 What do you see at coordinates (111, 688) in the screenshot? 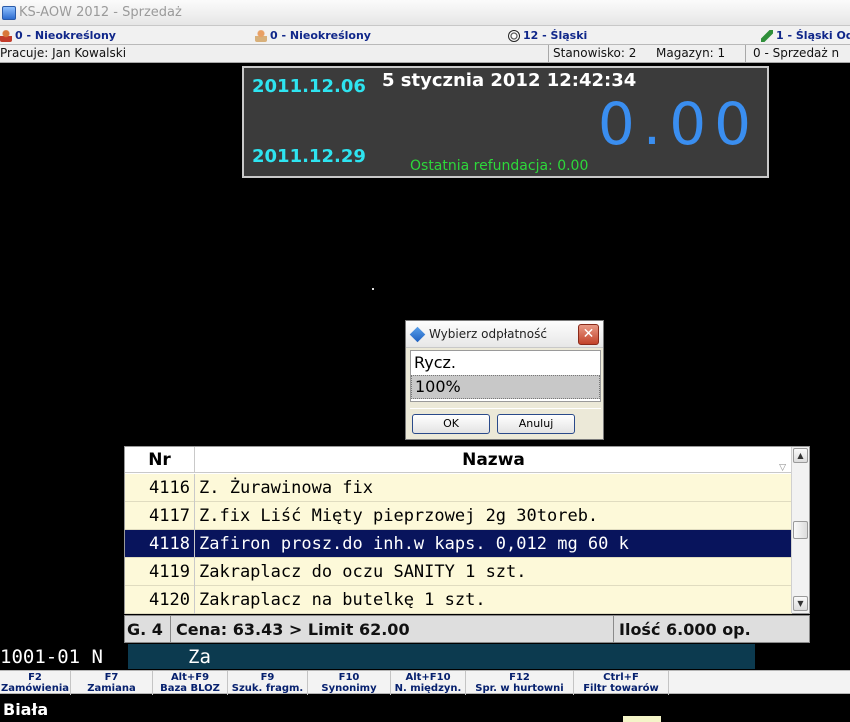
I see `fkey-label: Zamiana` at bounding box center [111, 688].